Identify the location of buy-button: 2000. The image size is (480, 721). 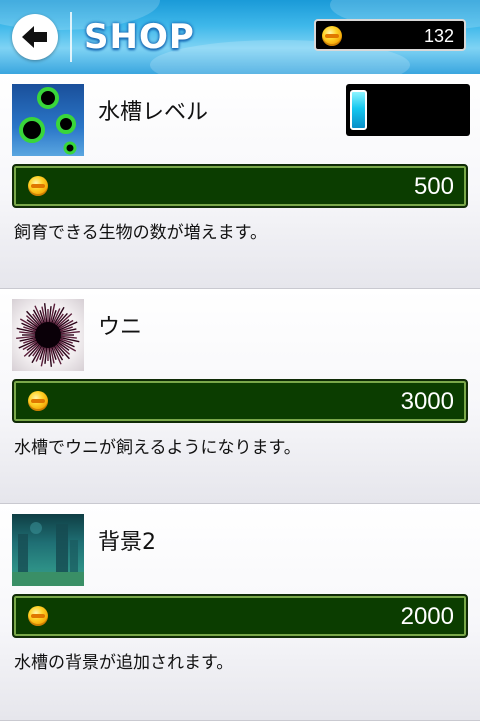
(240, 616).